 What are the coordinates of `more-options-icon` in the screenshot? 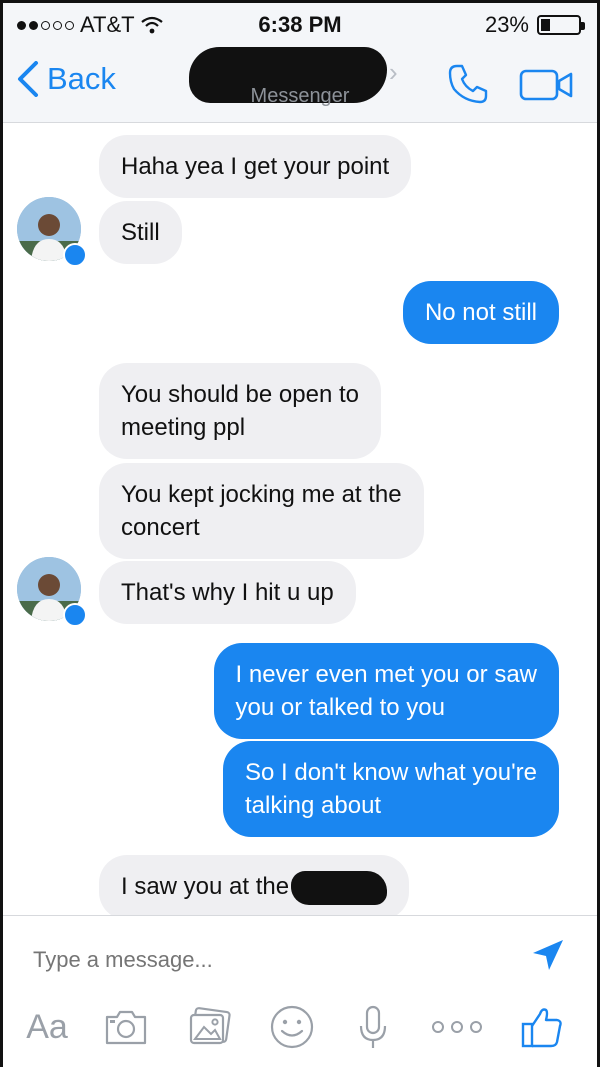 It's located at (457, 1027).